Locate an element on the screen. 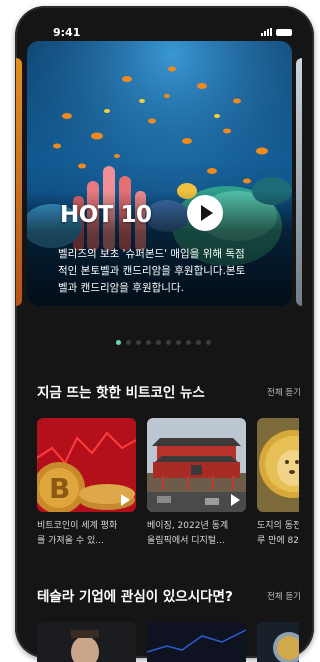 The image size is (320, 662). person-image is located at coordinates (86, 642).